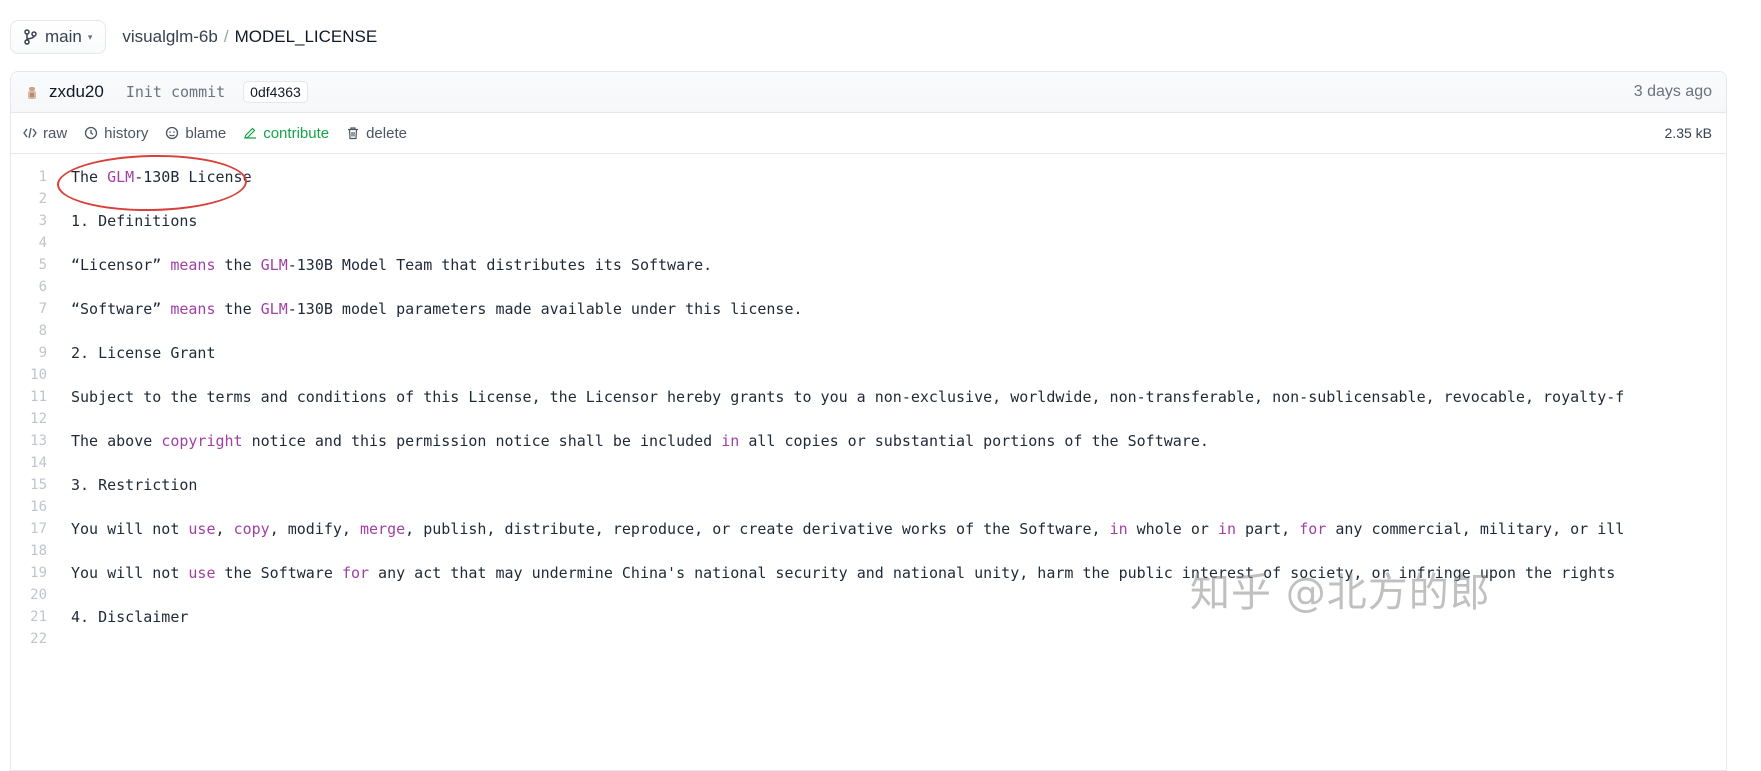 This screenshot has height=771, width=1761. I want to click on text-token: “Licensor”, so click(121, 265).